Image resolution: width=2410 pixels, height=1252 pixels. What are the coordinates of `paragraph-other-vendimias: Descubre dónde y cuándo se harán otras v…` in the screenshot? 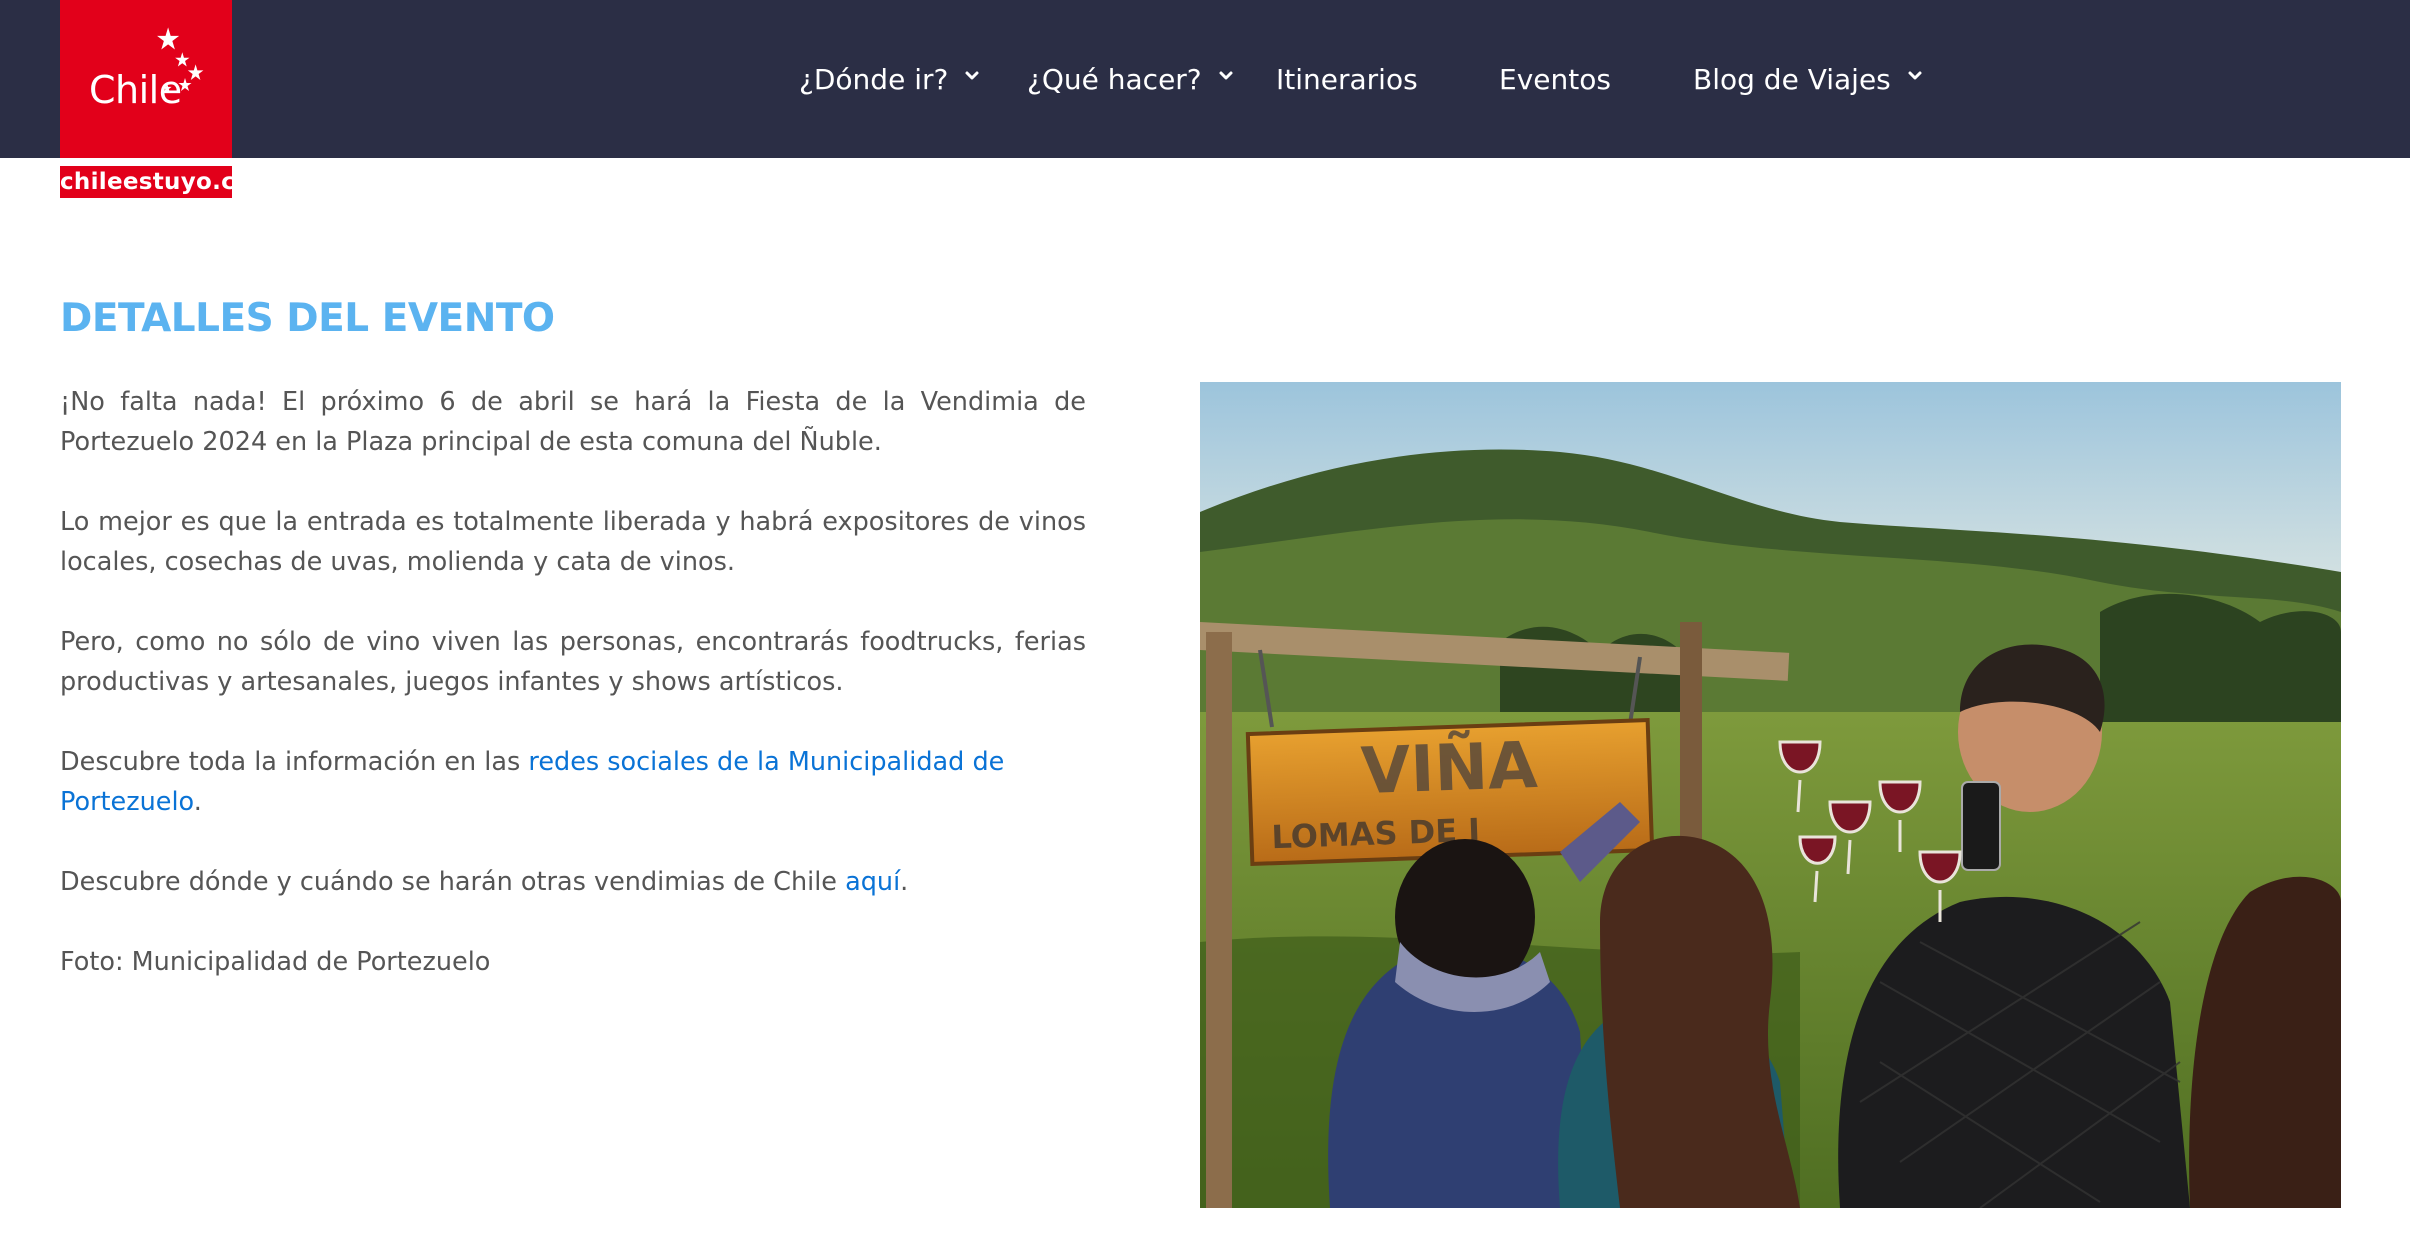 It's located at (573, 882).